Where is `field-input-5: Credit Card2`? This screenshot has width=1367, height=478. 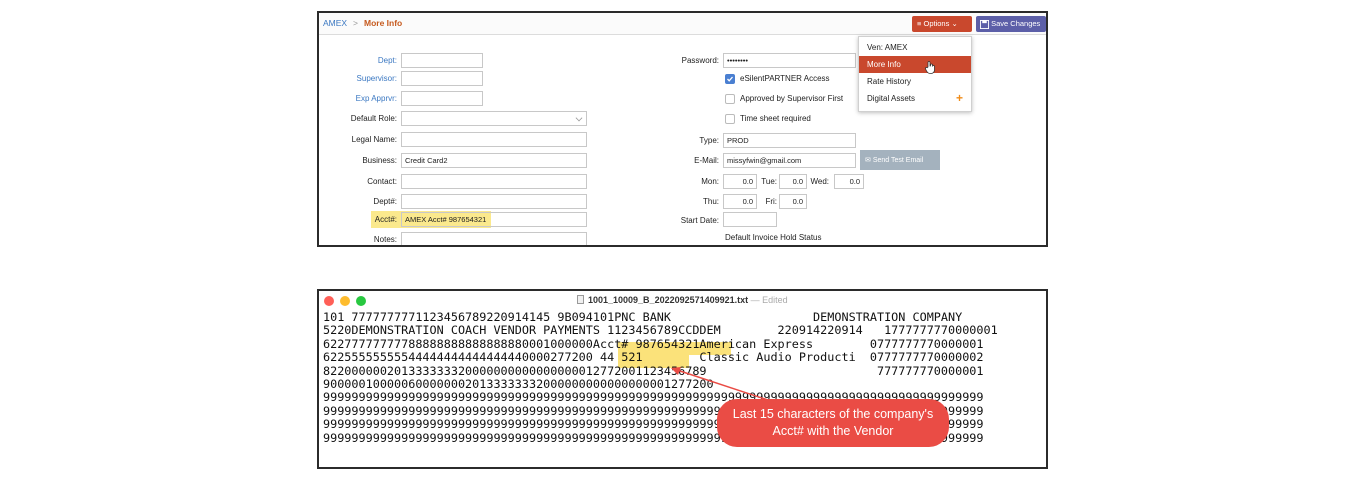 field-input-5: Credit Card2 is located at coordinates (494, 160).